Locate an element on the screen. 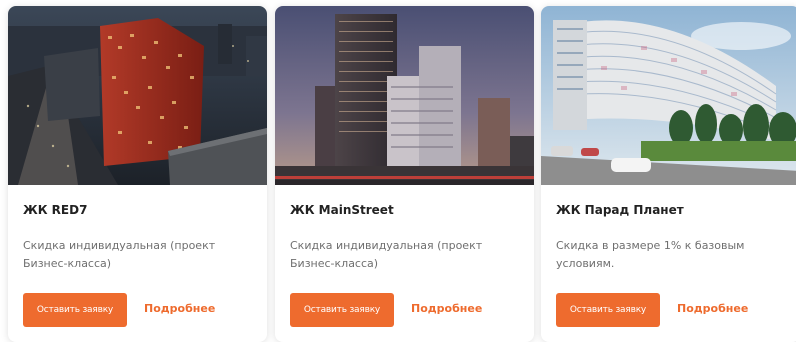  complex-title: ЖК Парад Планет is located at coordinates (620, 210).